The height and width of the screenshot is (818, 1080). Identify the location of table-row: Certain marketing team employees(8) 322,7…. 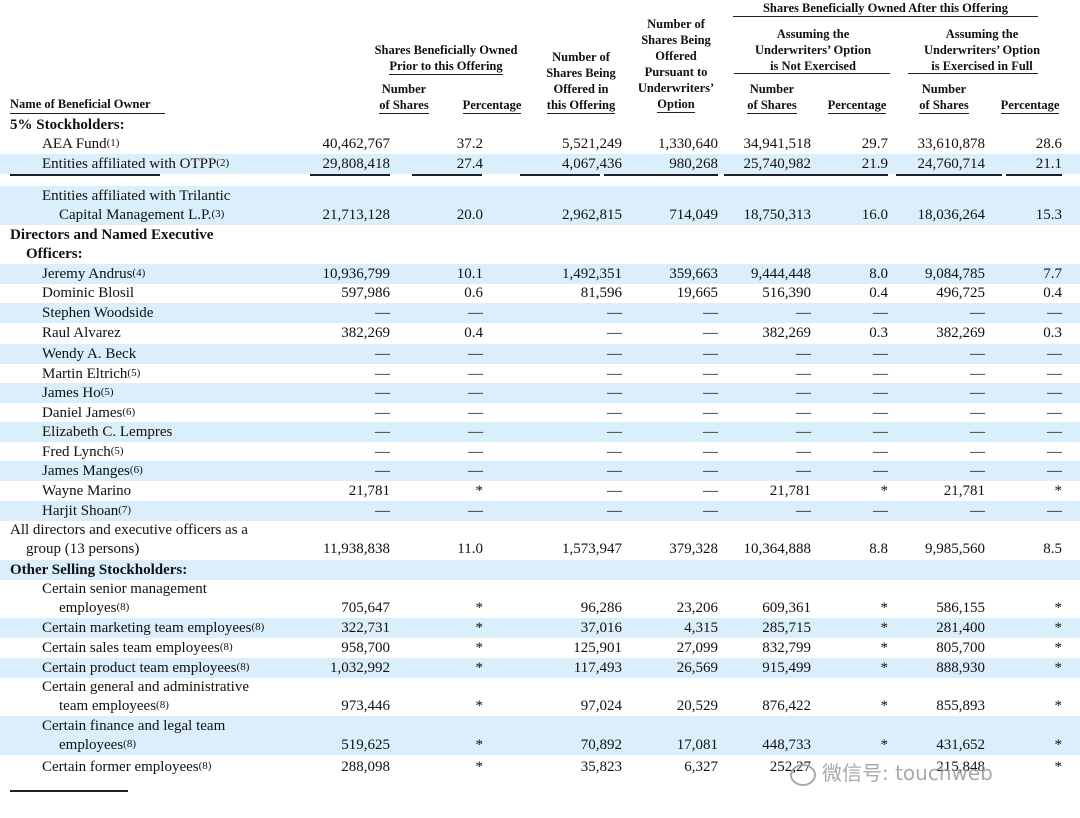
(540, 628).